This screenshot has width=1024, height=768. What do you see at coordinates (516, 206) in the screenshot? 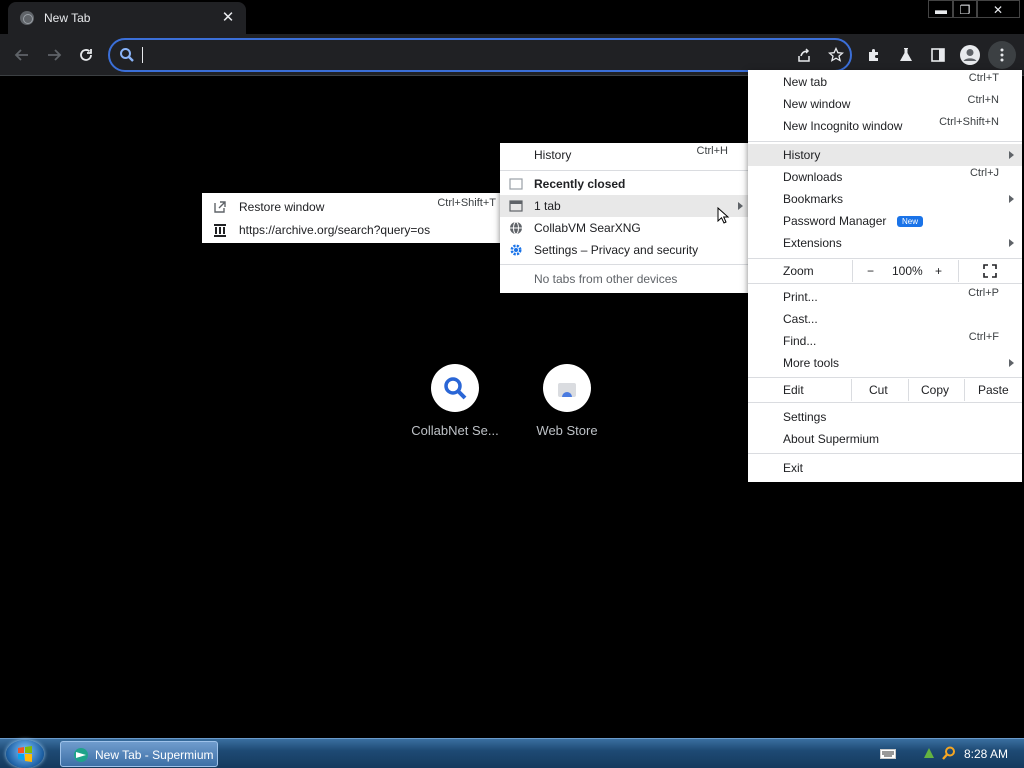
I see `tab-group-icon` at bounding box center [516, 206].